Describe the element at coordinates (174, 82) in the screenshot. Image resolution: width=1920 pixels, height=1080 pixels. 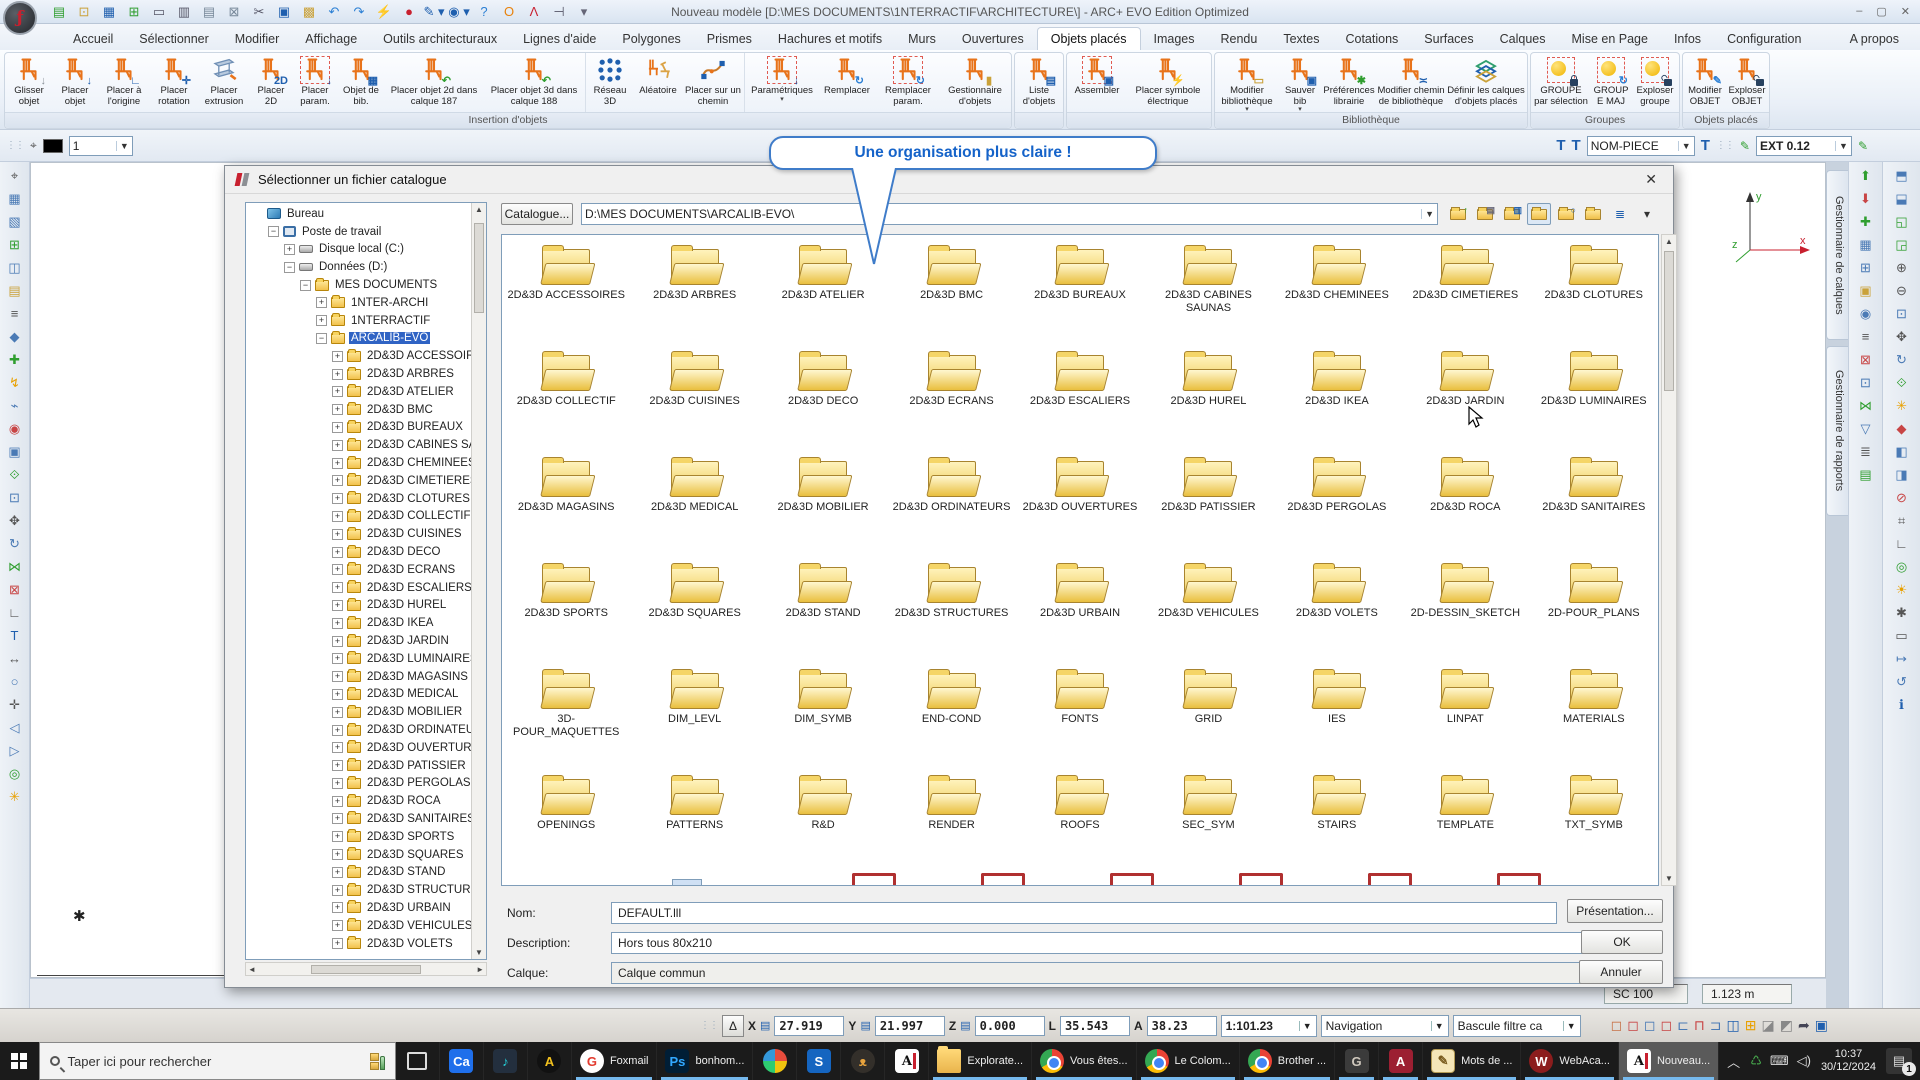
I see `ribbon-tool-placer-rotation: ✛ Placer rotation` at that location.